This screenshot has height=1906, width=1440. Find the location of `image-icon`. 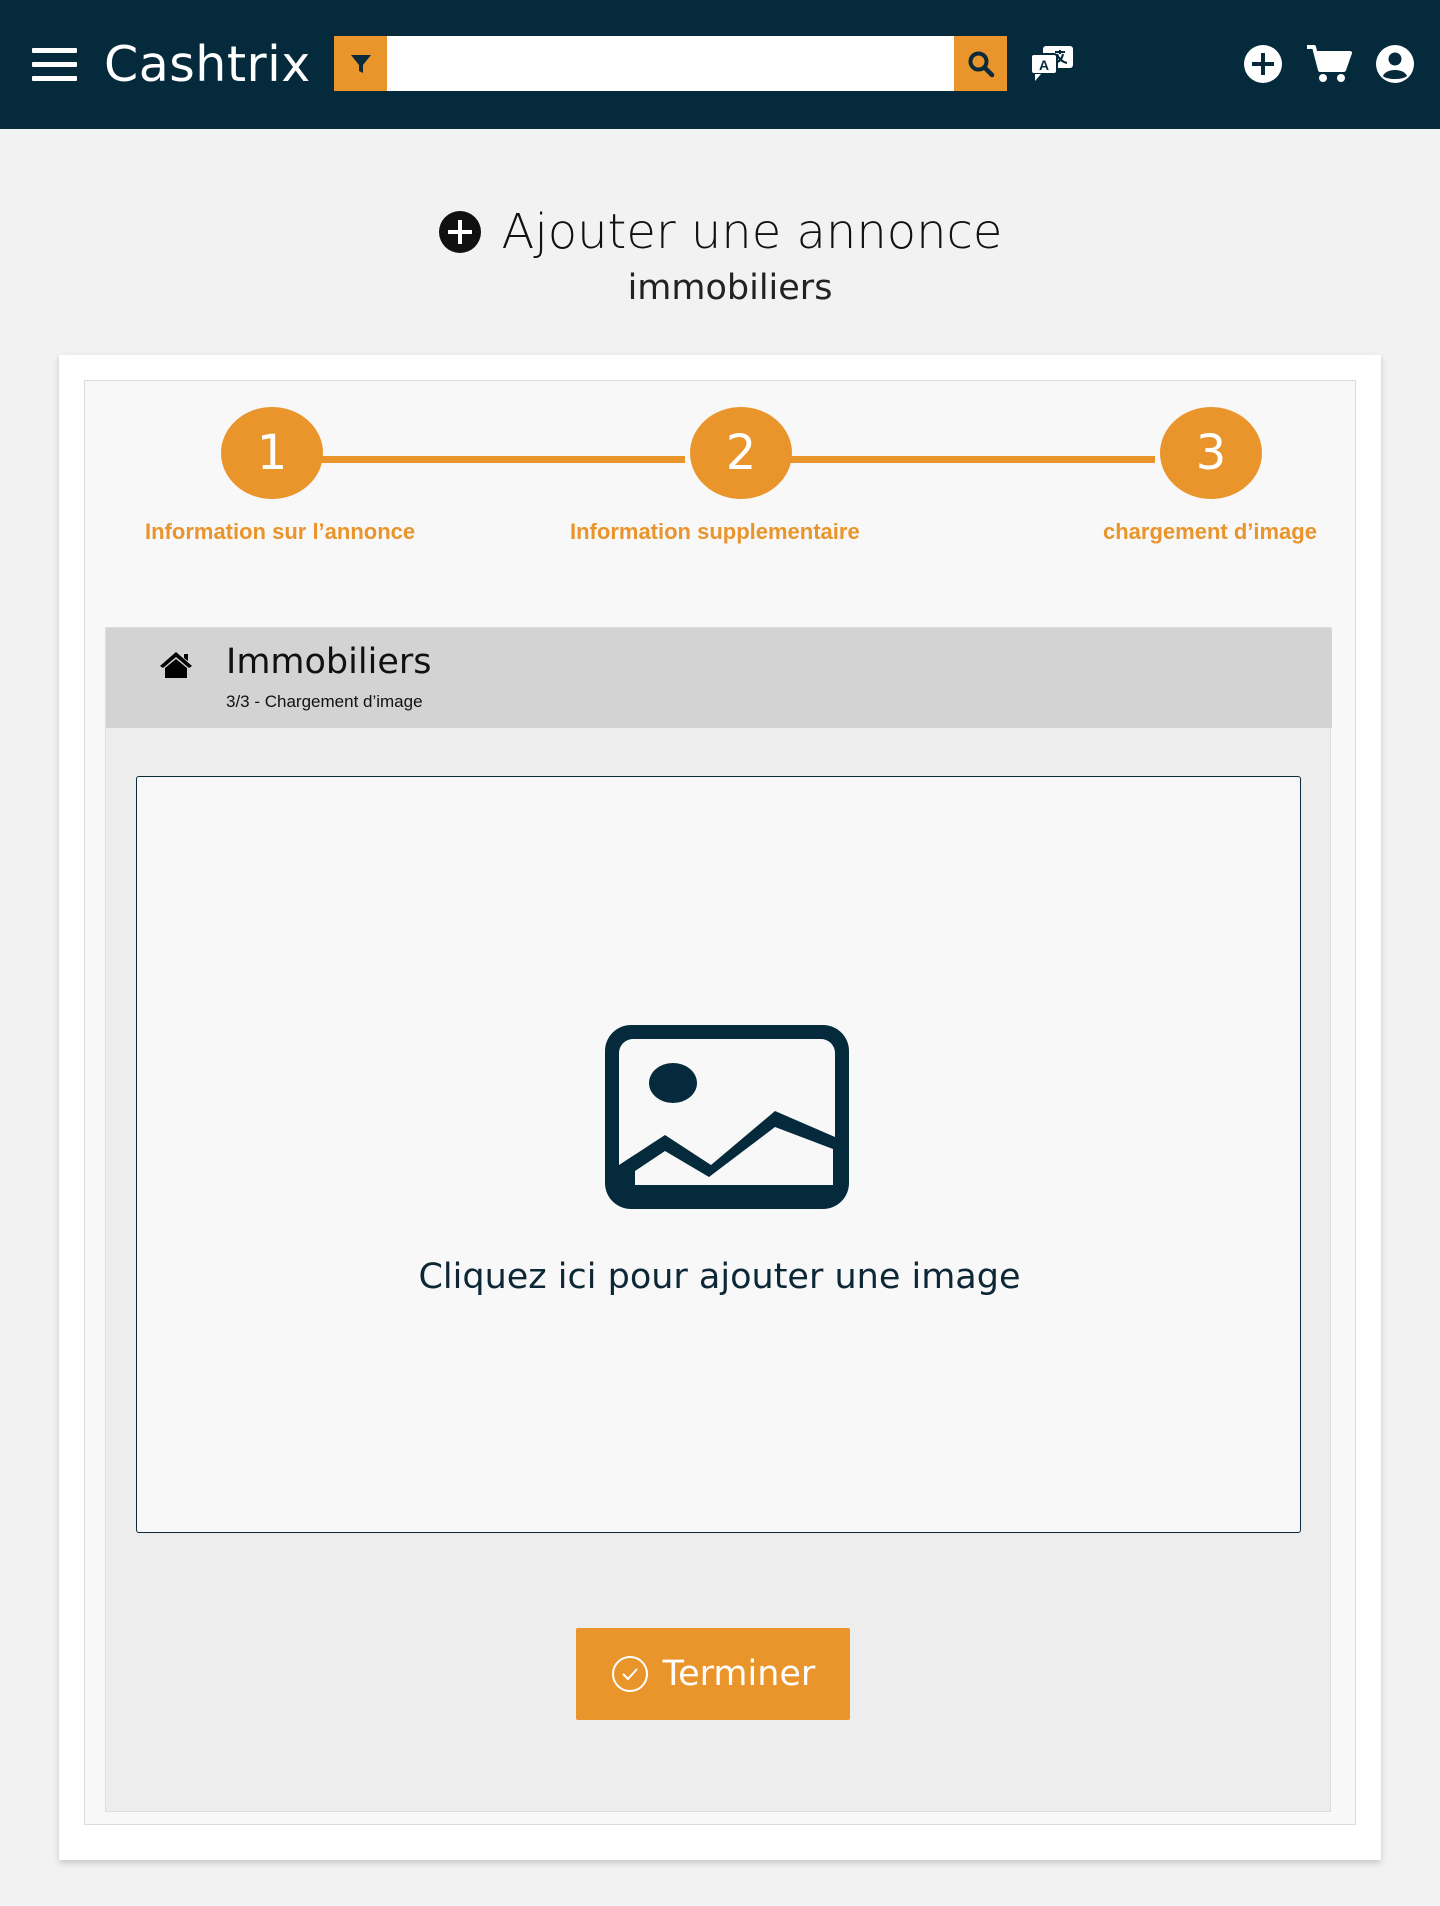

image-icon is located at coordinates (727, 1117).